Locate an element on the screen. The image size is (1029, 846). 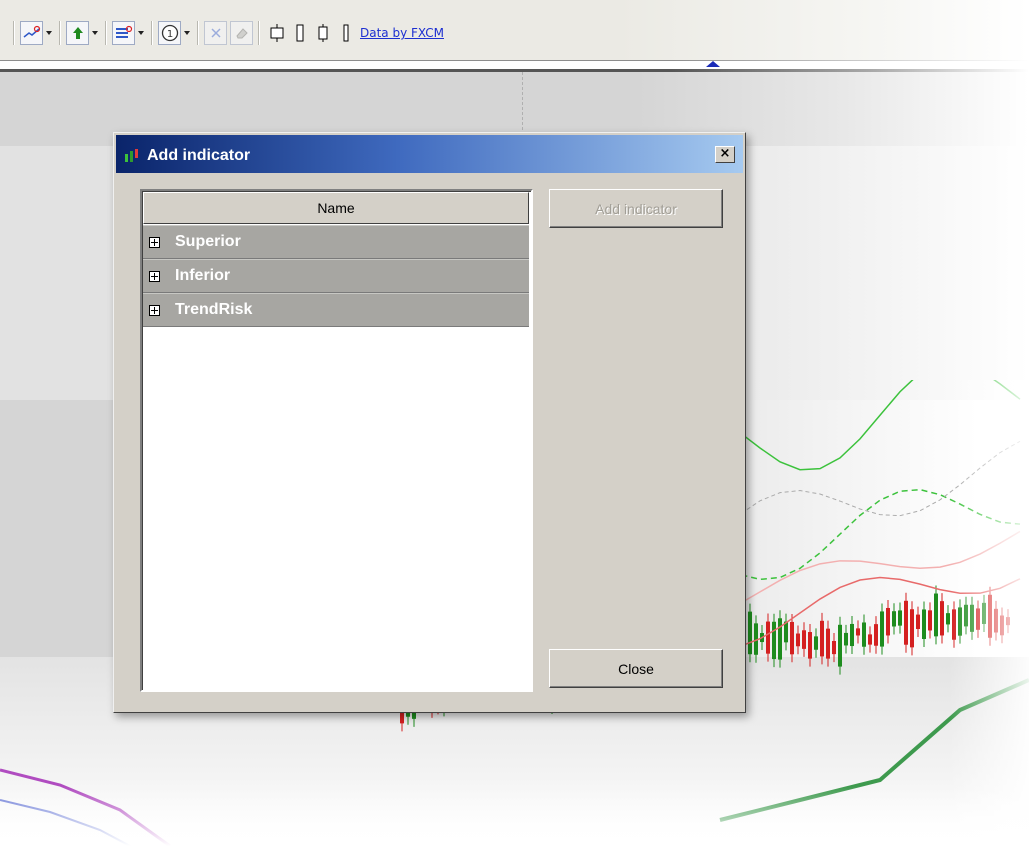
chart-toolbar: 1 Data by FXCM is located at coordinates (514, 30).